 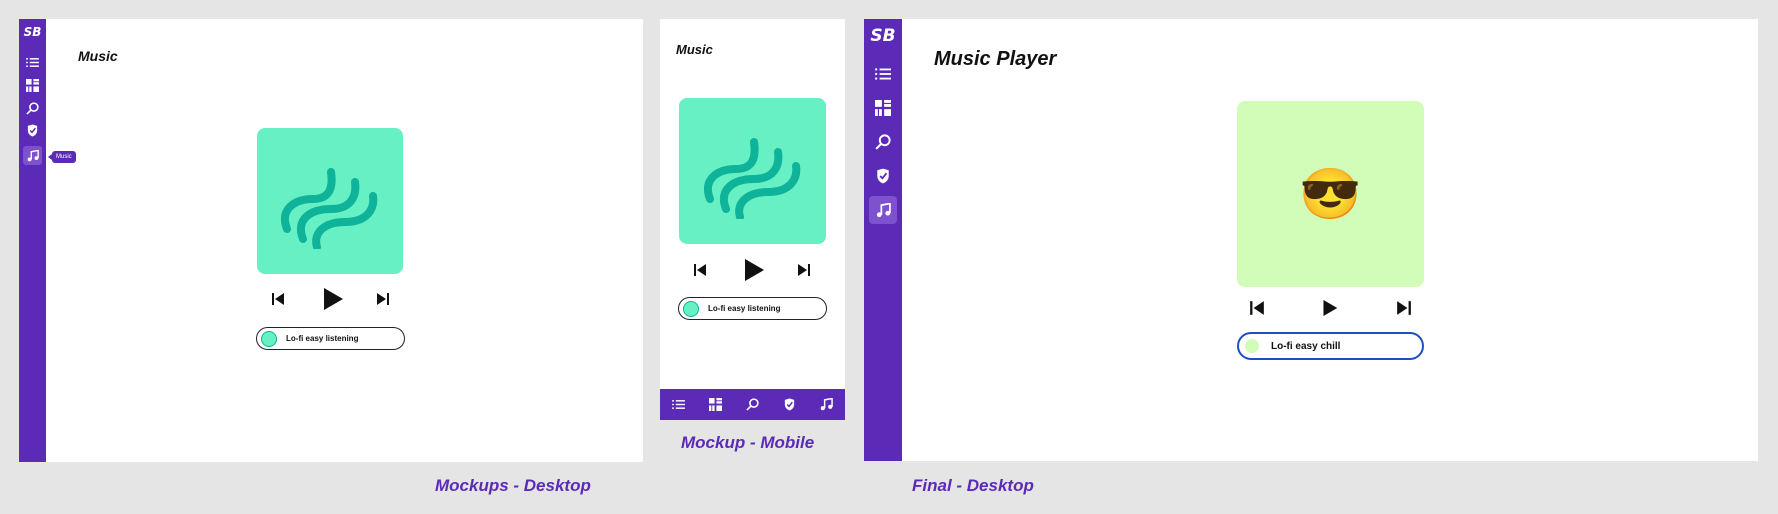 I want to click on track-label: Lo-fi easy chill, so click(x=1306, y=346).